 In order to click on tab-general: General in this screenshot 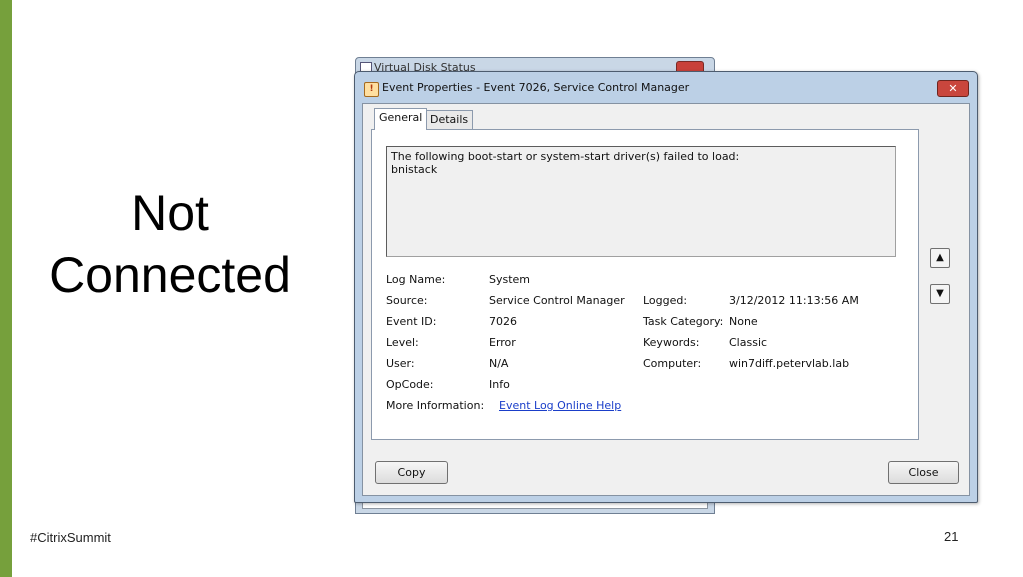, I will do `click(401, 119)`.